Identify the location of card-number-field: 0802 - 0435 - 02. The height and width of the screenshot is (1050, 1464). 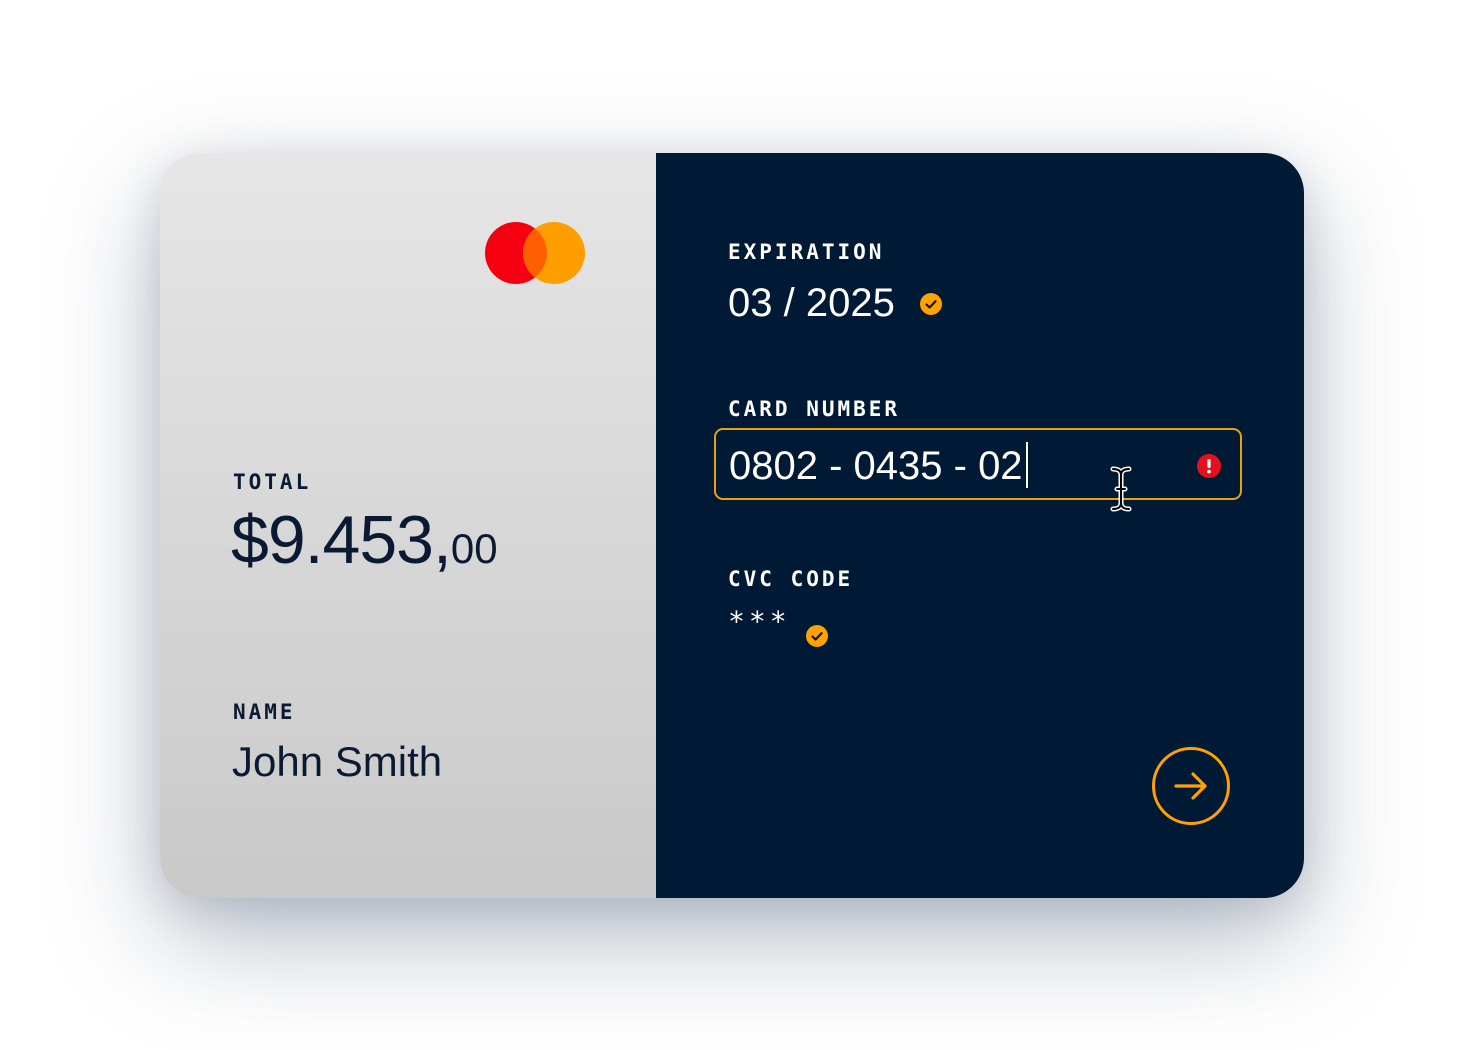
(978, 470).